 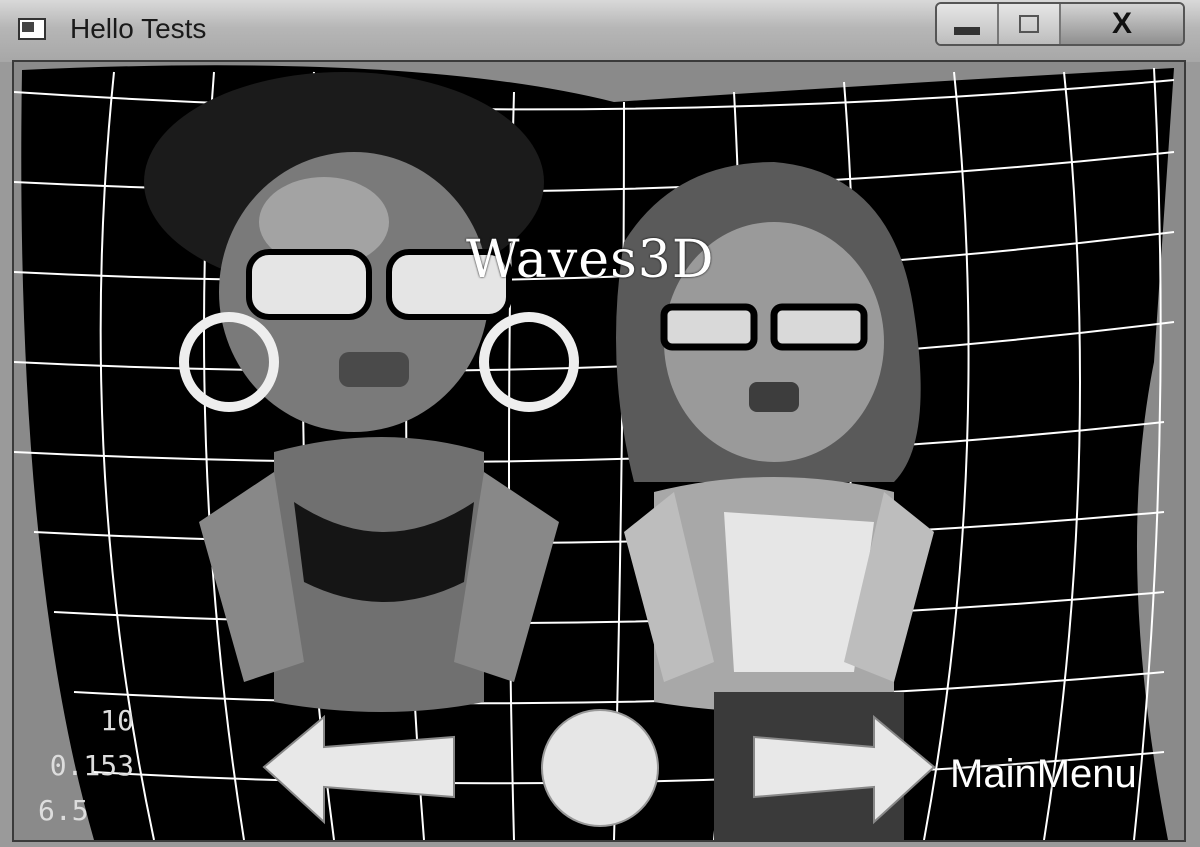 What do you see at coordinates (590, 260) in the screenshot?
I see `scene-title: Waves3D` at bounding box center [590, 260].